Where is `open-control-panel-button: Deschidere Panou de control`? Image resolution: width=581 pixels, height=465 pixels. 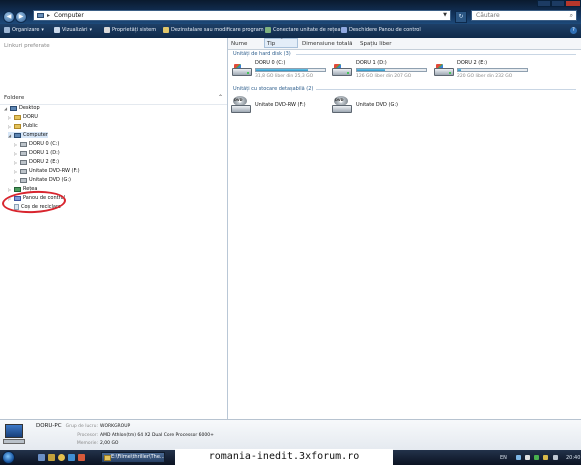 open-control-panel-button: Deschidere Panou de control is located at coordinates (381, 30).